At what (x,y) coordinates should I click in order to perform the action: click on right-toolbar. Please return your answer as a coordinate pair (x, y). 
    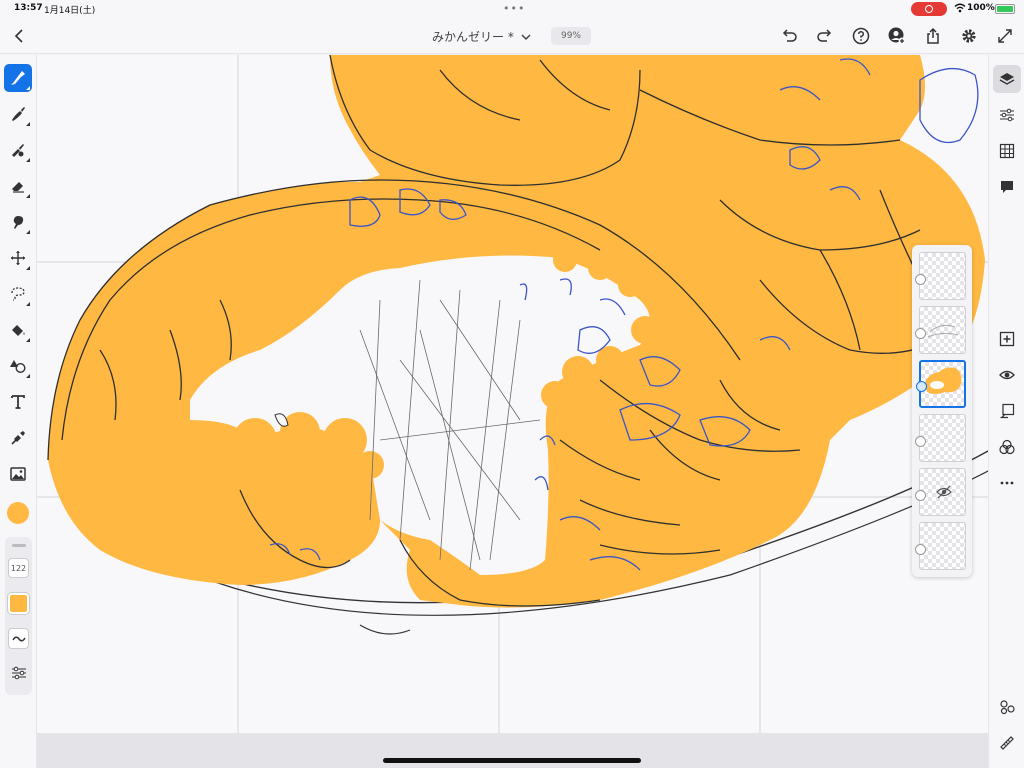
    Looking at the image, I should click on (1006, 411).